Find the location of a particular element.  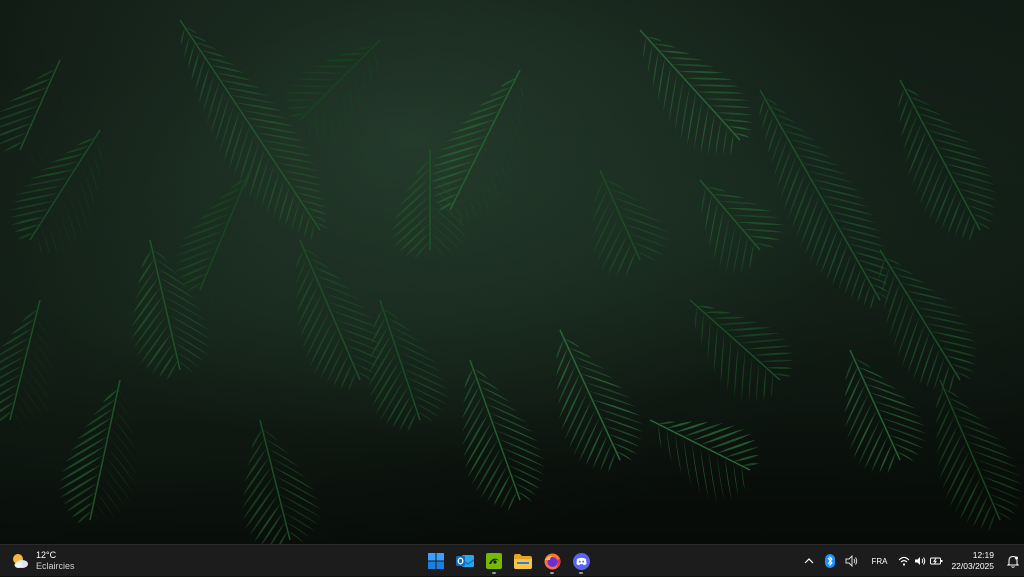

network-volume-battery-button is located at coordinates (920, 561).